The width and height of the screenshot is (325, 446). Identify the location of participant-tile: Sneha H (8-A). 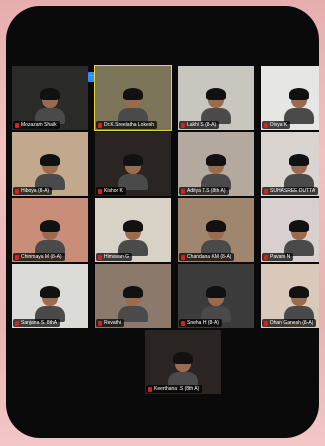
(216, 296).